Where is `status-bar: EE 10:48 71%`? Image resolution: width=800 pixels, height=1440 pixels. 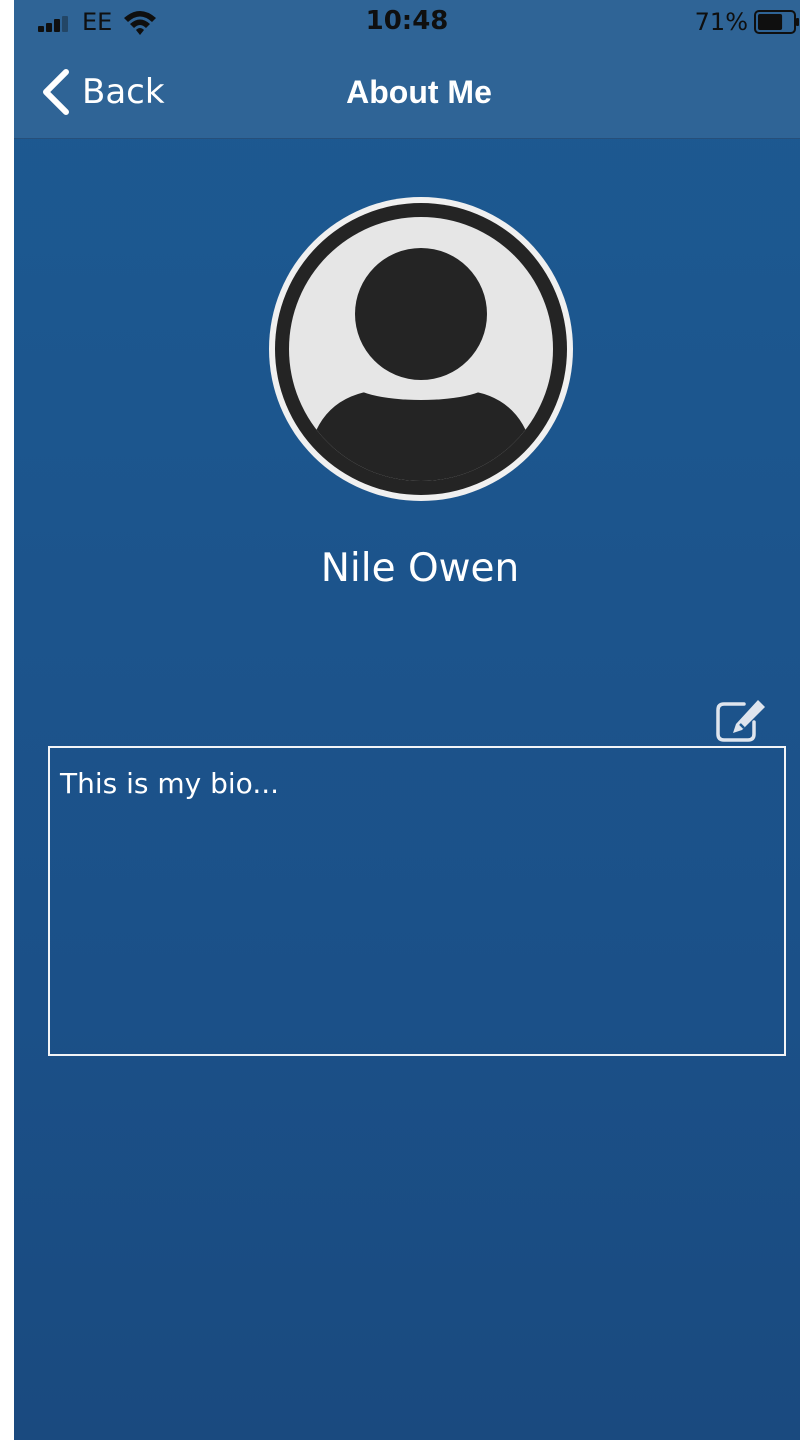
status-bar: EE 10:48 71% is located at coordinates (407, 23).